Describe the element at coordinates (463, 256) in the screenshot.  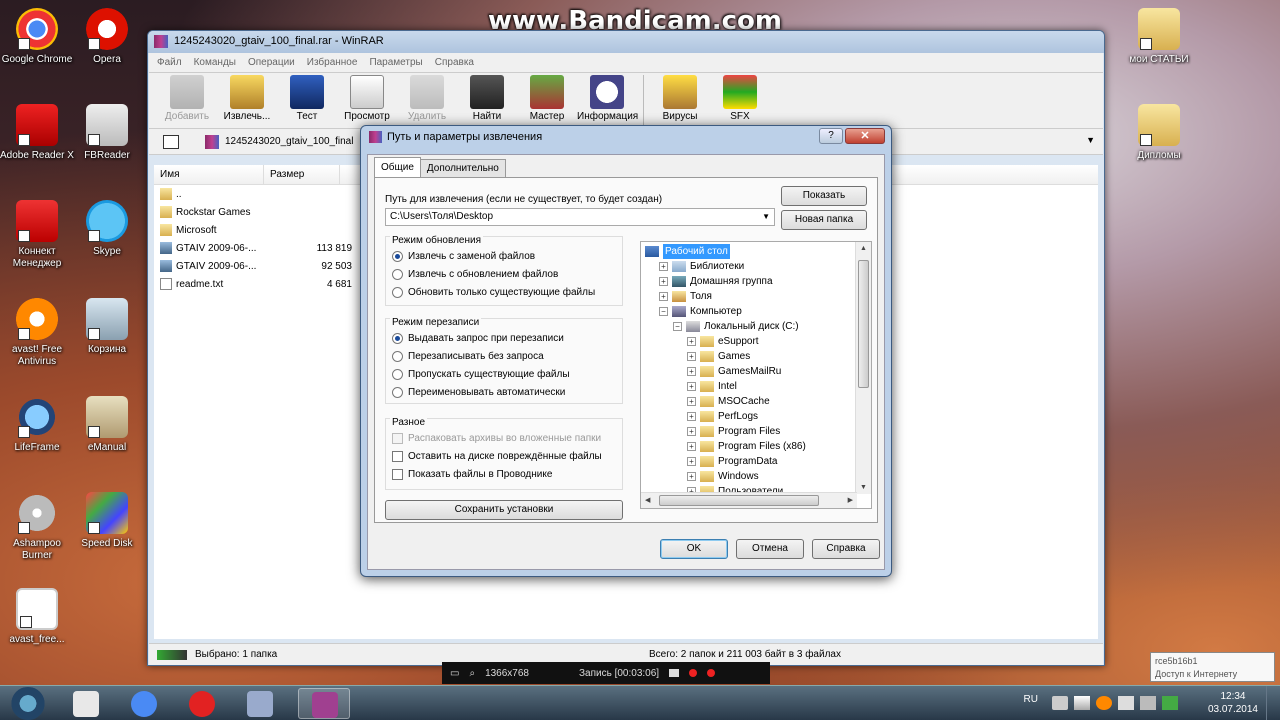
I see `radio-option: Извлечь с заменой файлов` at that location.